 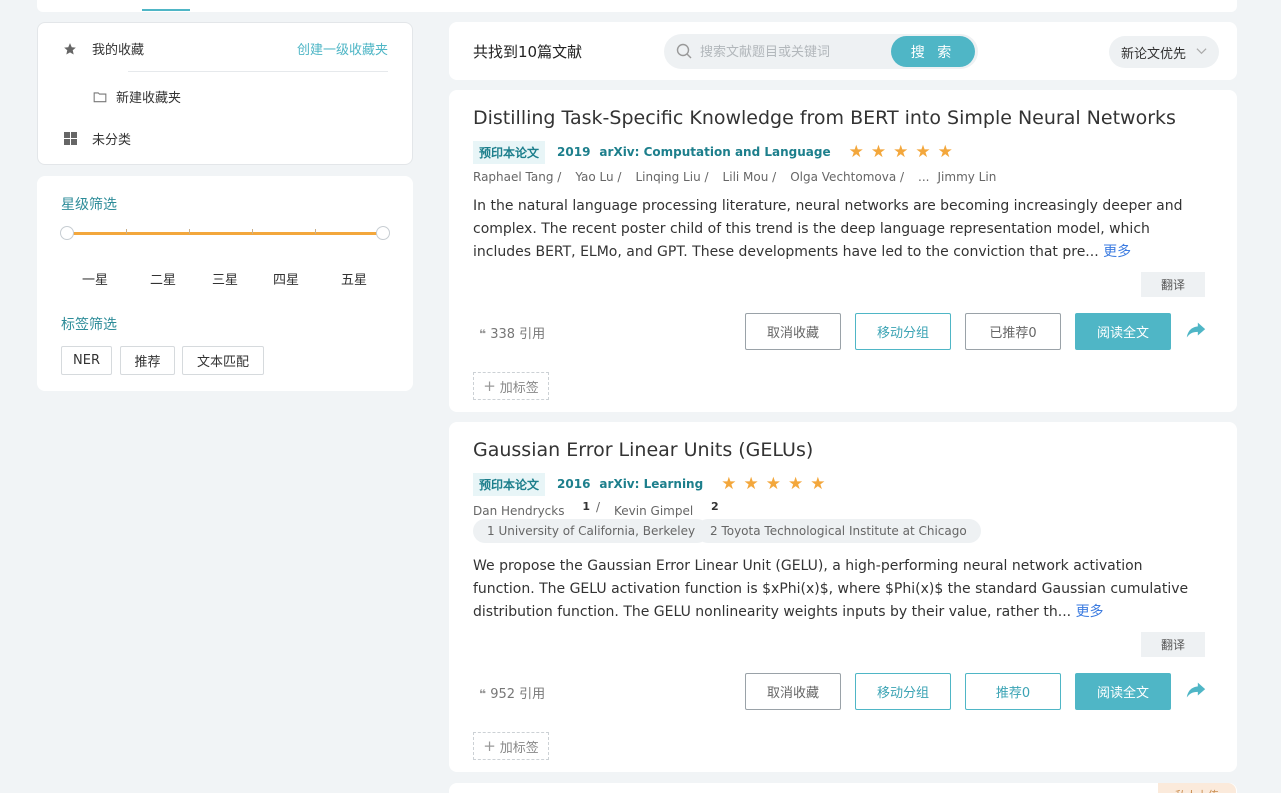 What do you see at coordinates (225, 233) in the screenshot?
I see `star-slider-track` at bounding box center [225, 233].